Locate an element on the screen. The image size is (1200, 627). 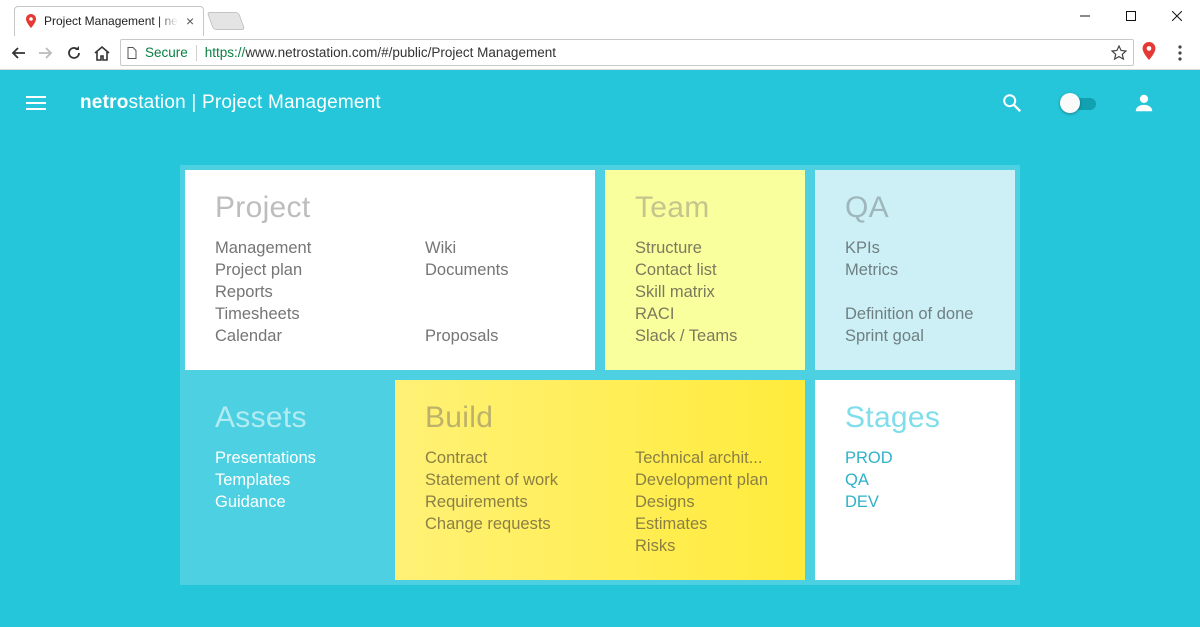
project-item-wiki: Wiki is located at coordinates (466, 248).